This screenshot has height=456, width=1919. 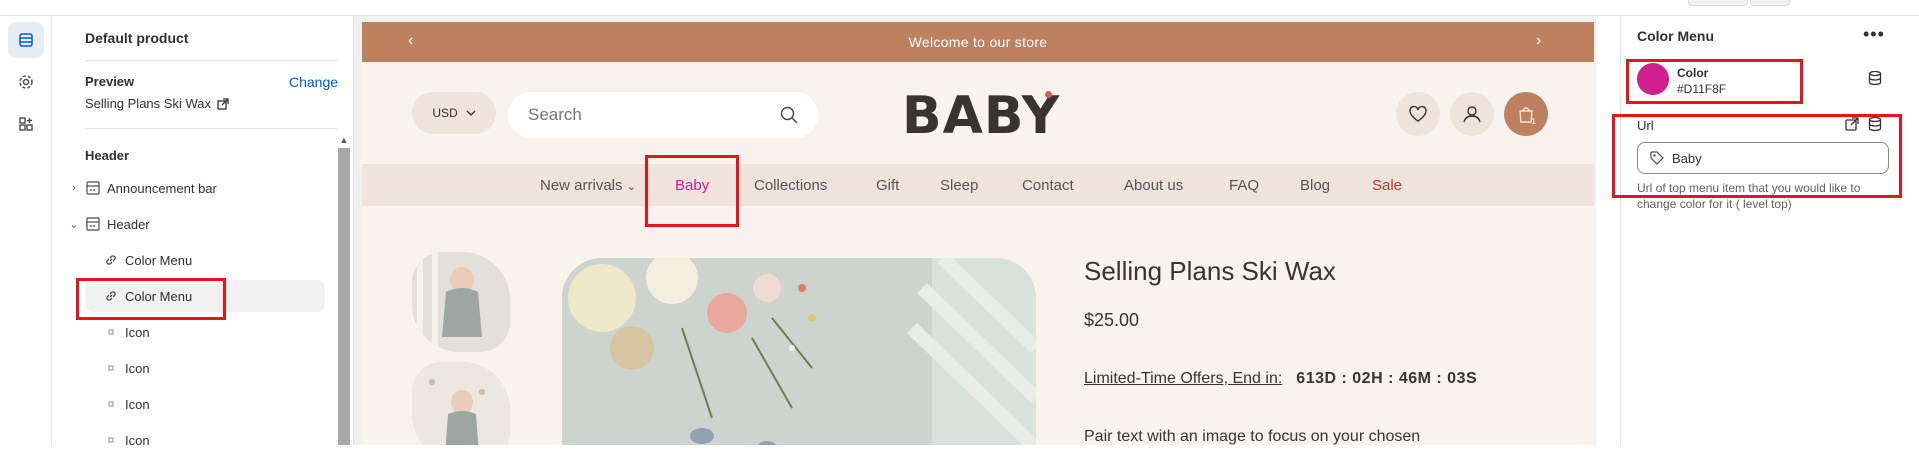 I want to click on user-icon, so click(x=1472, y=114).